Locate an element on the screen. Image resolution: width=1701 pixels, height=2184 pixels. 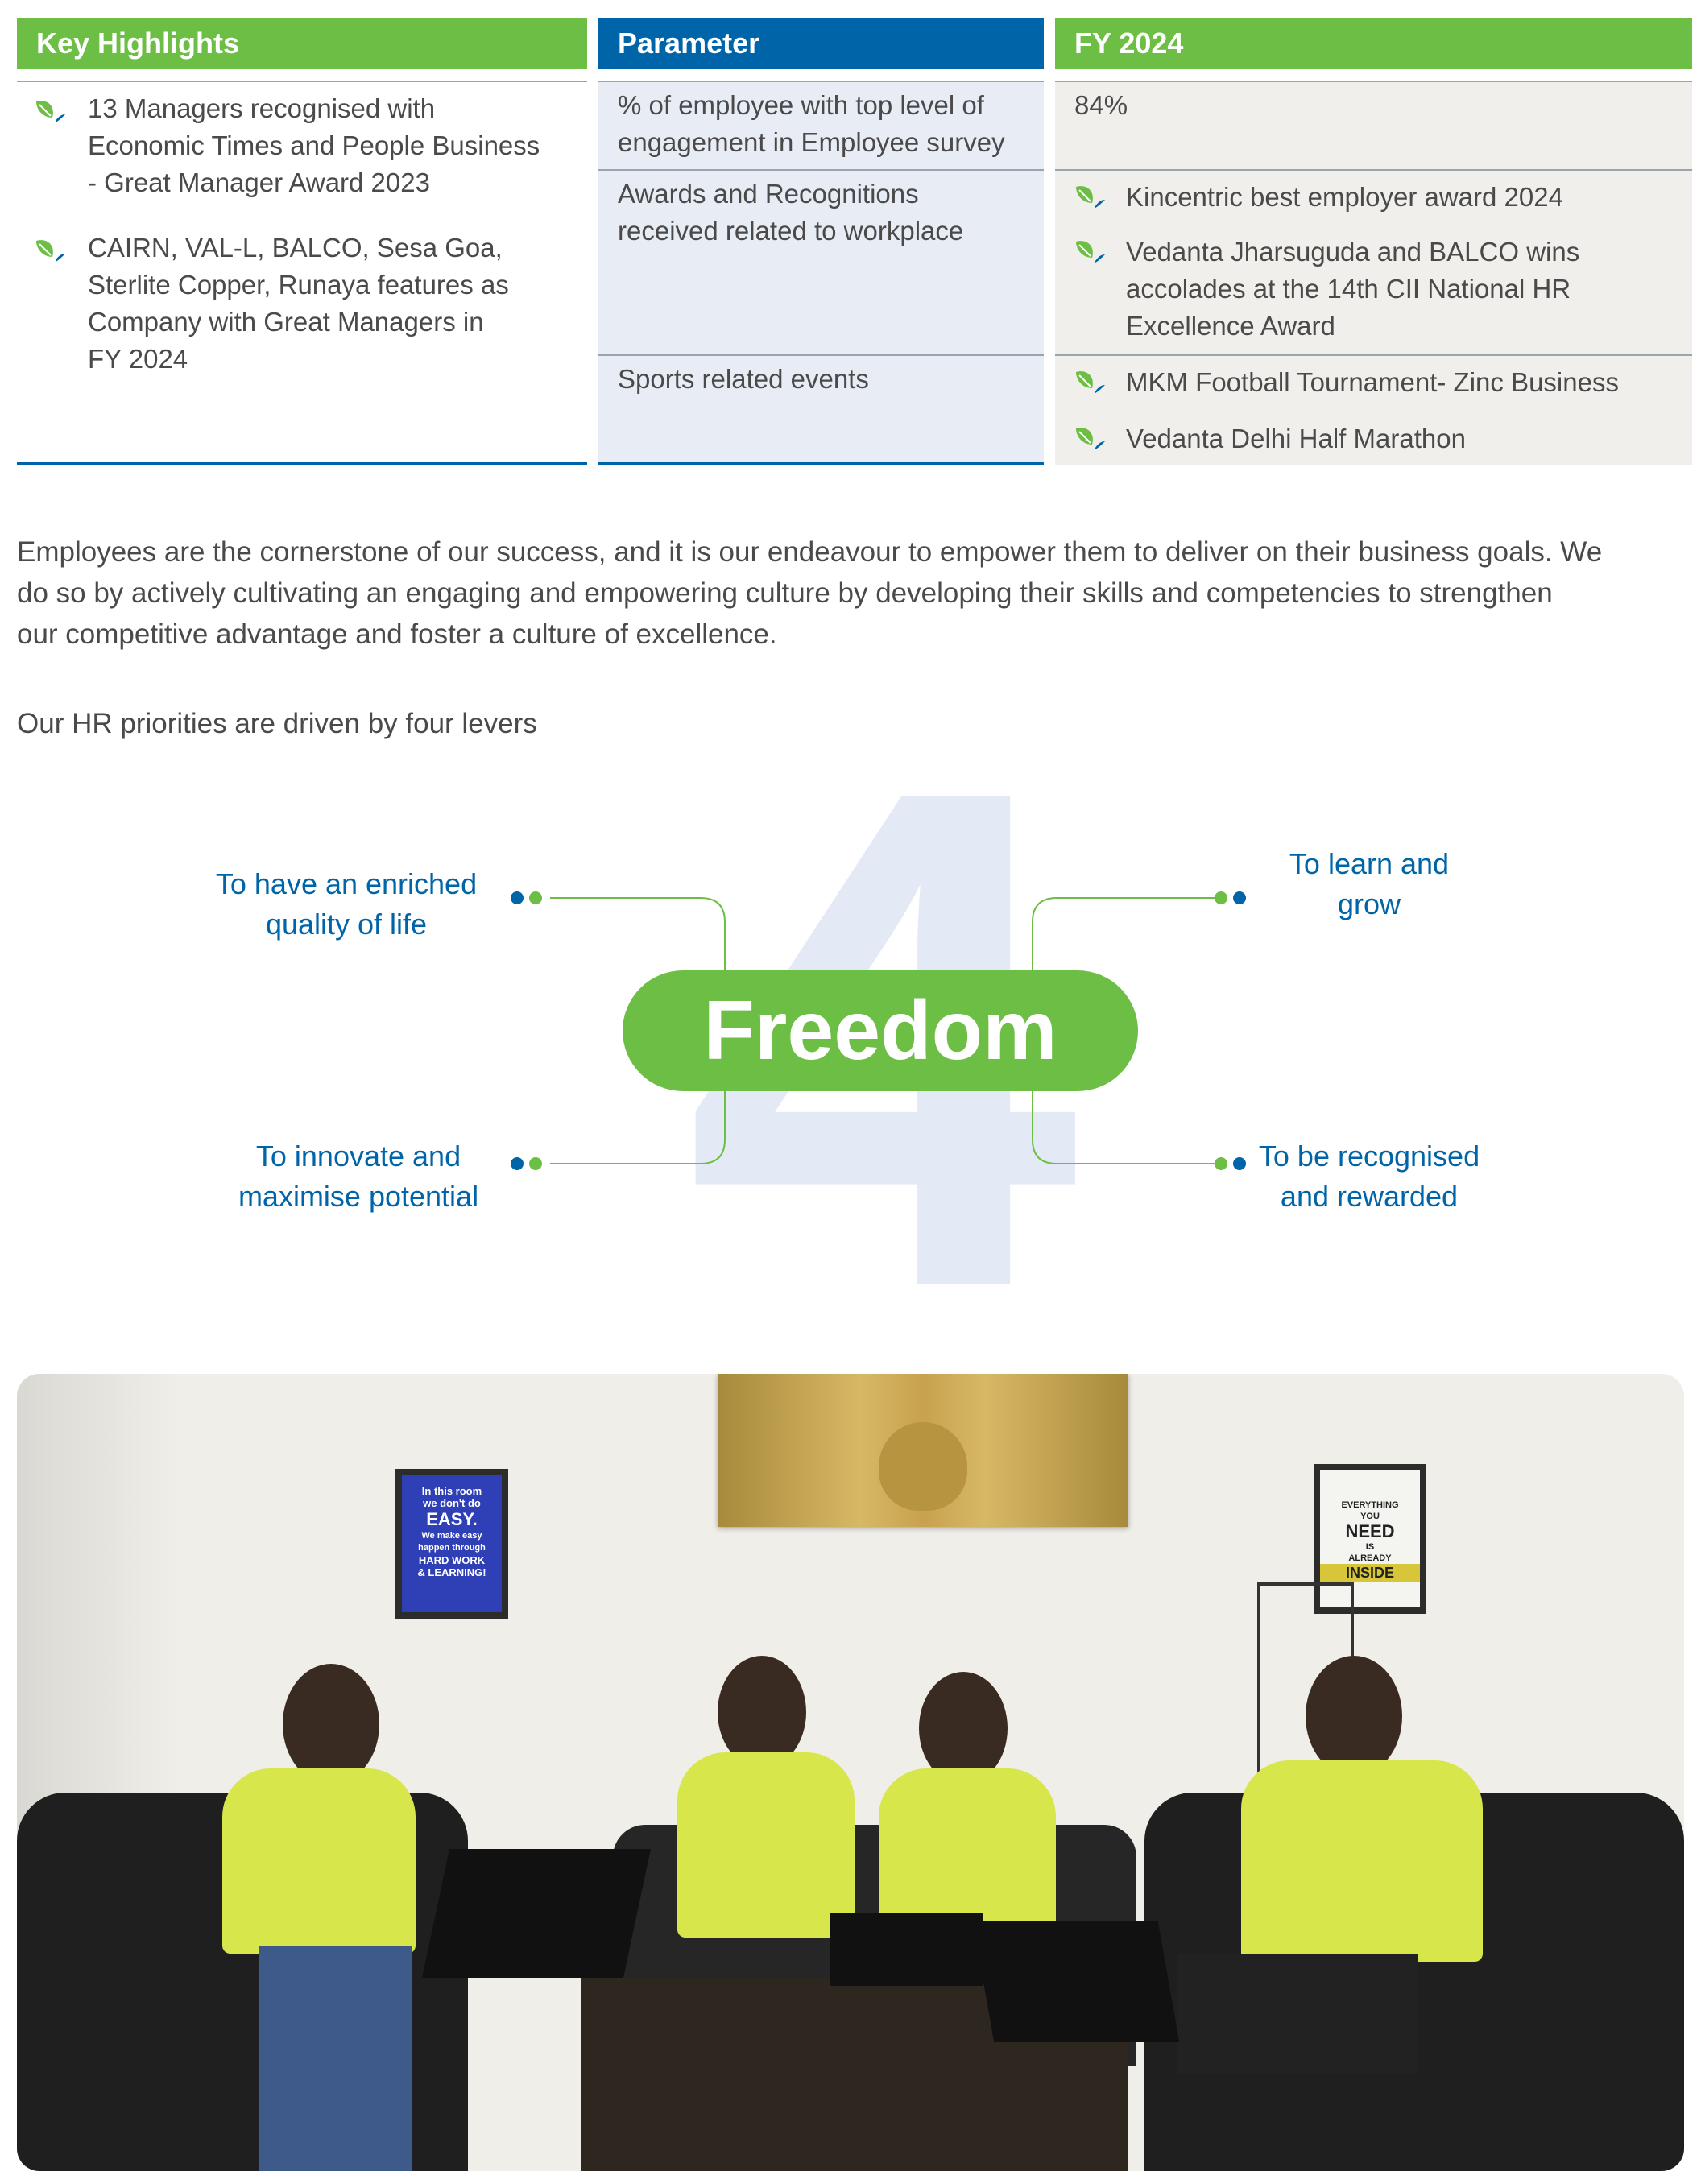
lever-line: To learn and is located at coordinates (1369, 864).